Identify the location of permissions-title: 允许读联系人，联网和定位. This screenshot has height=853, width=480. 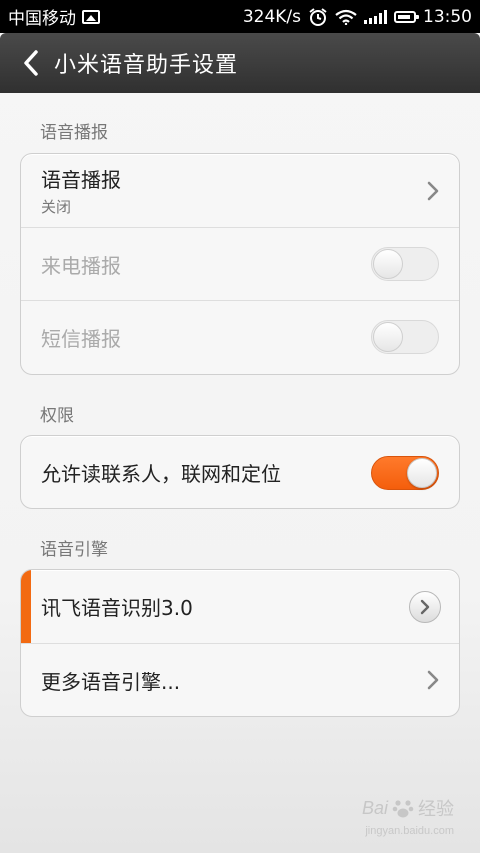
(161, 474).